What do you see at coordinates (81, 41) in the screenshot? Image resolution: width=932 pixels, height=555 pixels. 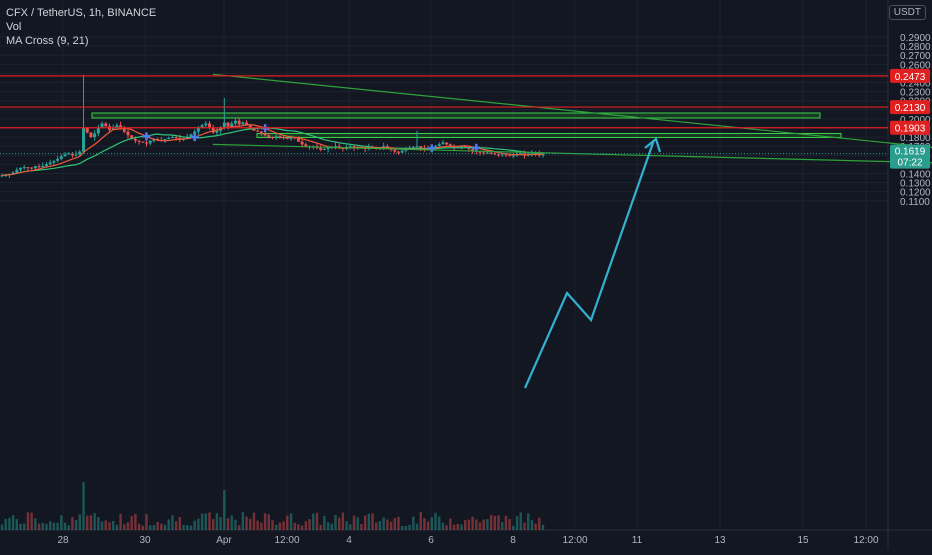 I see `ma-cross-label: MA Cross (9, 21)` at bounding box center [81, 41].